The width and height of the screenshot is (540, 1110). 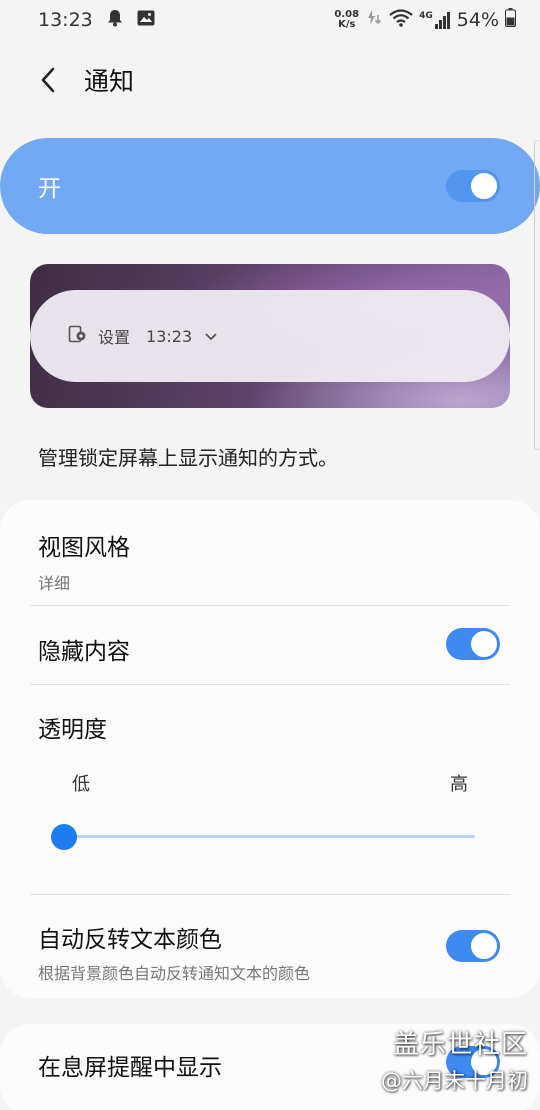 I want to click on transparency-title: 透明度, so click(x=72, y=730).